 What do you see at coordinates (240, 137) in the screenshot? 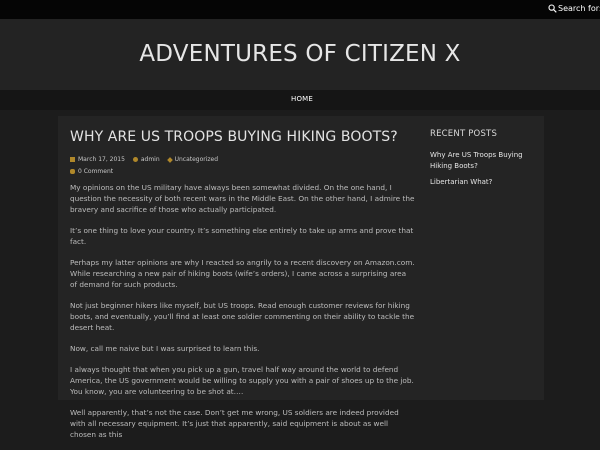
I see `post-title: WHY ARE US TROOPS BUYING HIKING BOOTS?` at bounding box center [240, 137].